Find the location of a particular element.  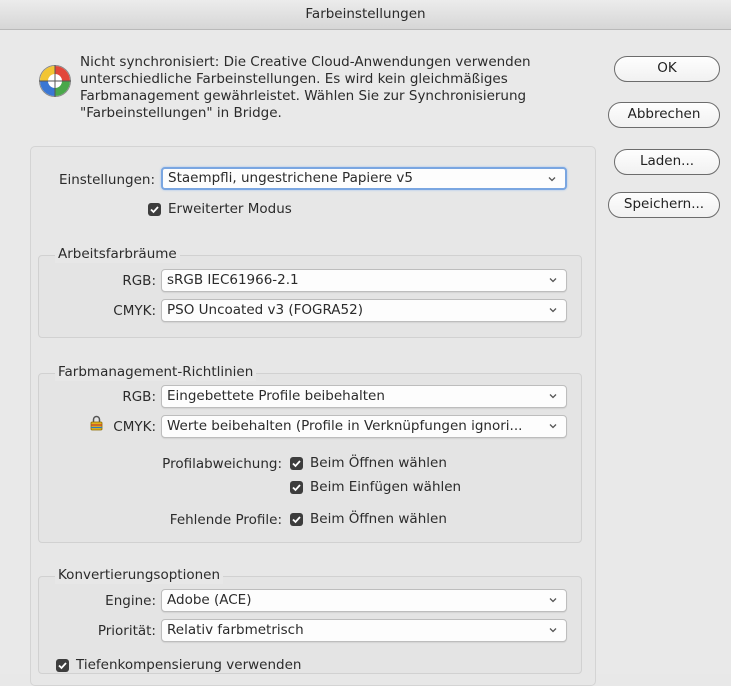

mismatch-ask-open-checkbox is located at coordinates (296, 463).